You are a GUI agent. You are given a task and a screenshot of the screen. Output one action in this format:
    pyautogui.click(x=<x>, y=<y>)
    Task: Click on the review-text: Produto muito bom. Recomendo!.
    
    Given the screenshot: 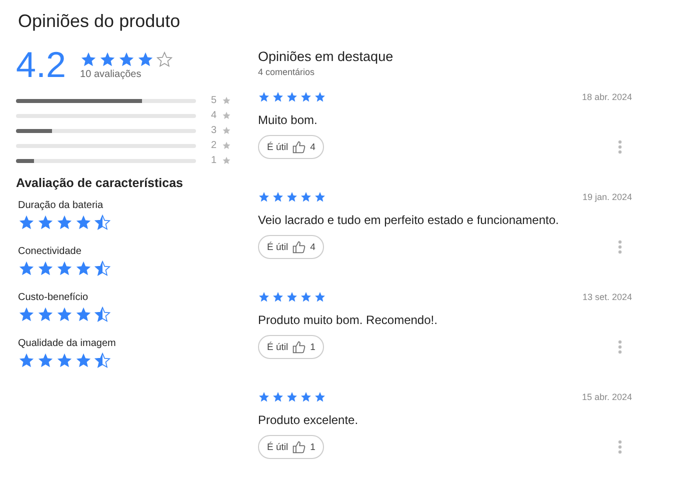 What is the action you would take?
    pyautogui.click(x=348, y=320)
    